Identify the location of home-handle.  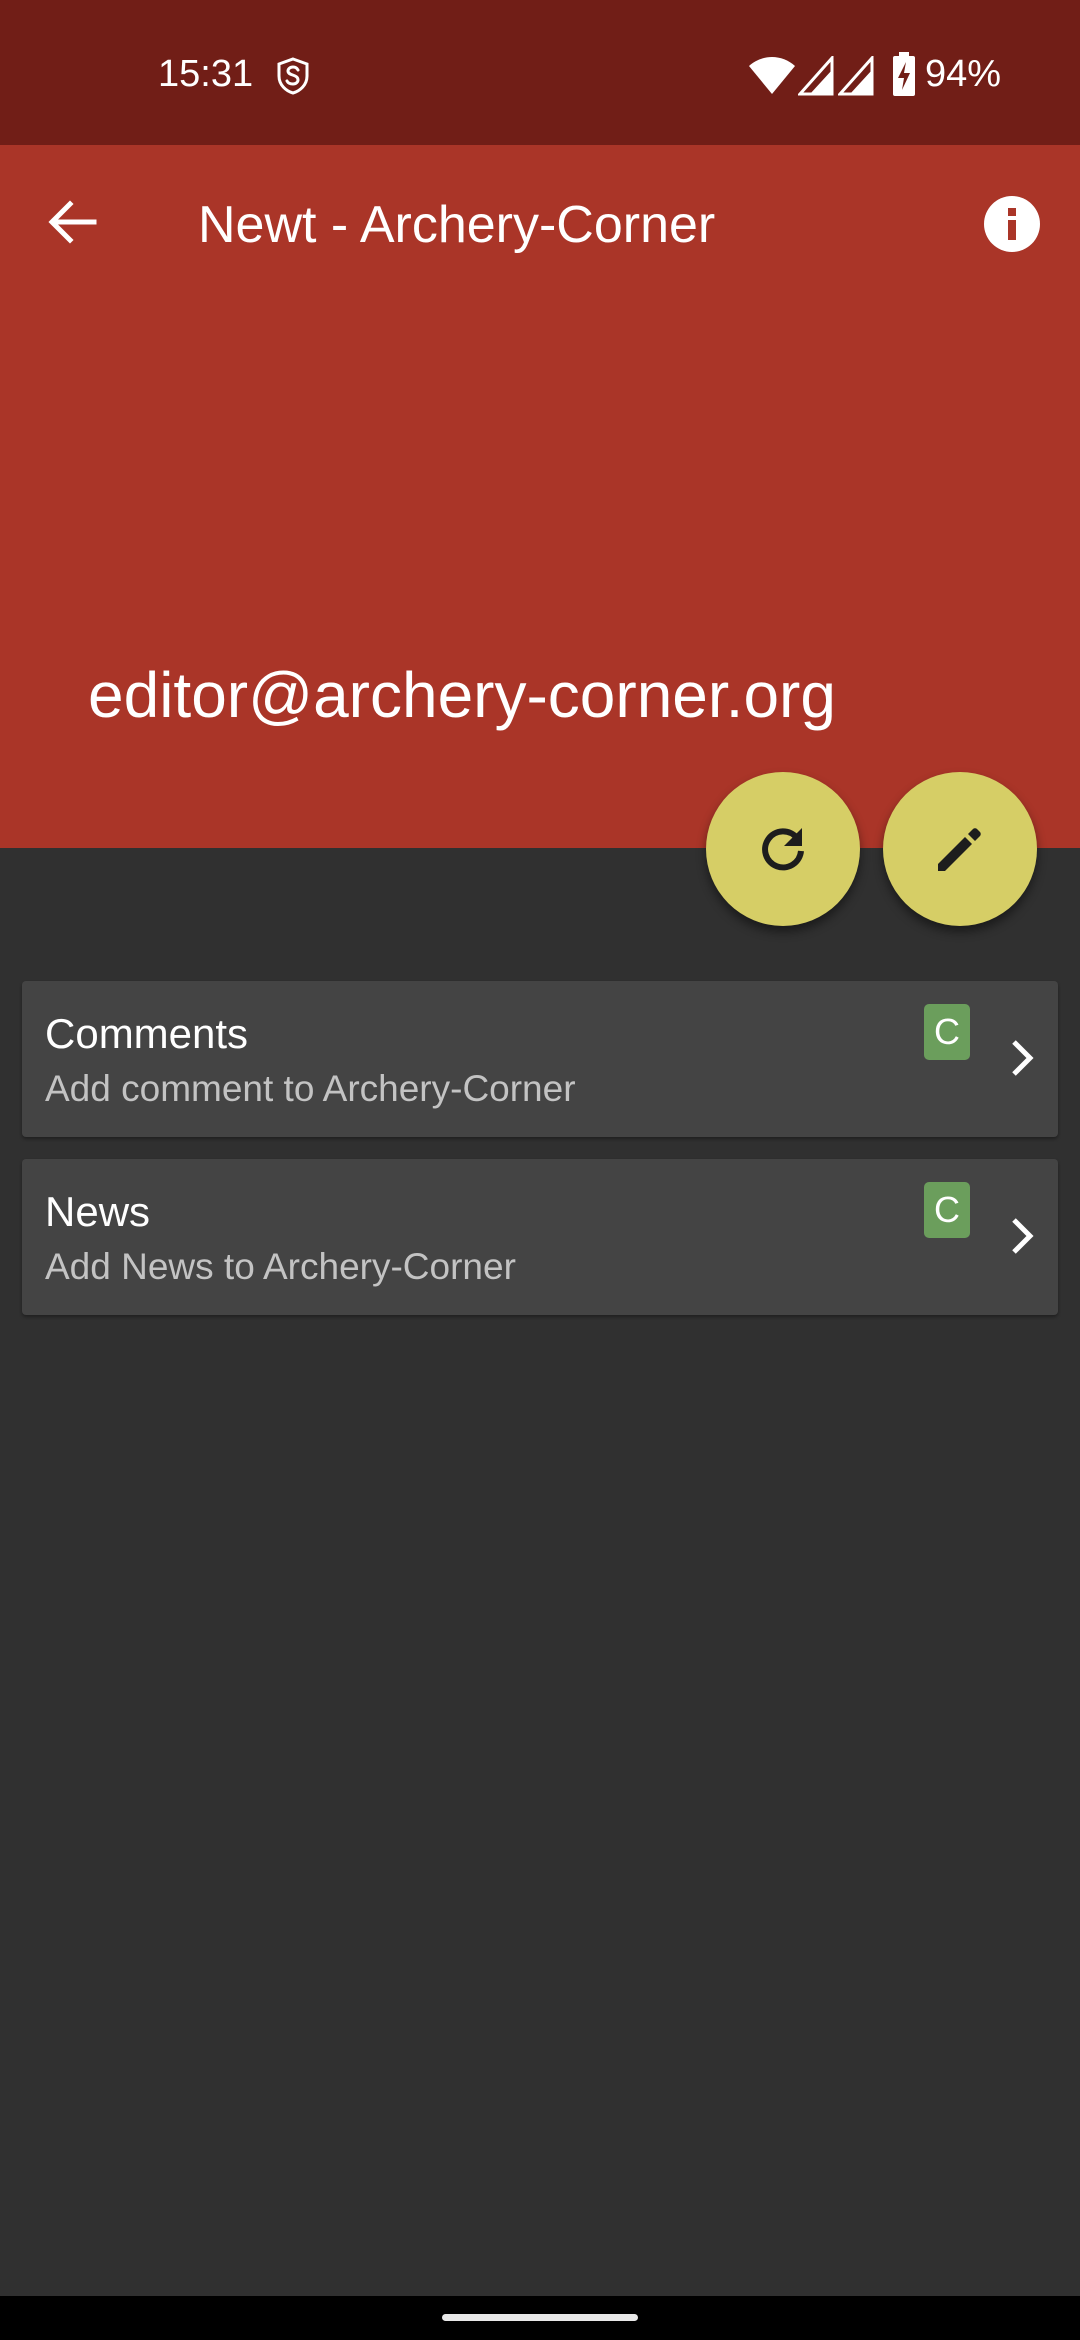
(540, 2317).